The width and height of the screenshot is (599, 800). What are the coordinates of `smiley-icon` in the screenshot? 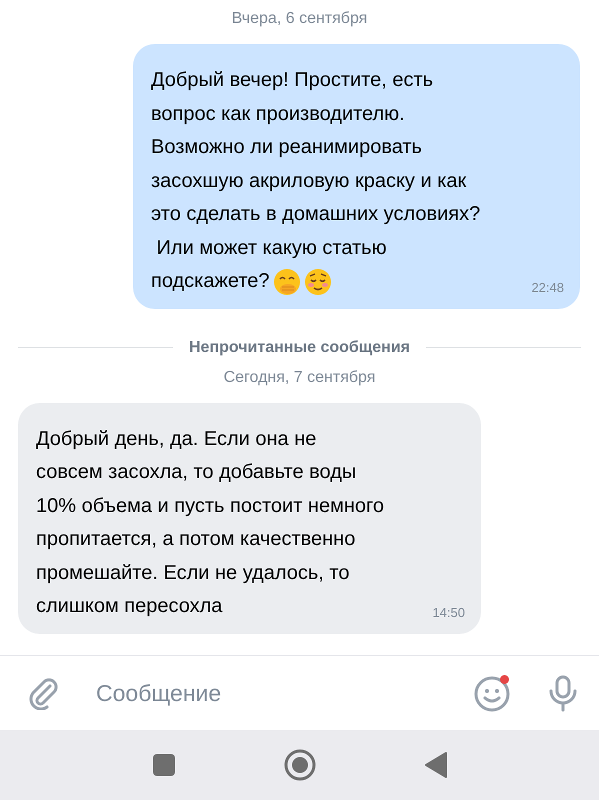 It's located at (492, 693).